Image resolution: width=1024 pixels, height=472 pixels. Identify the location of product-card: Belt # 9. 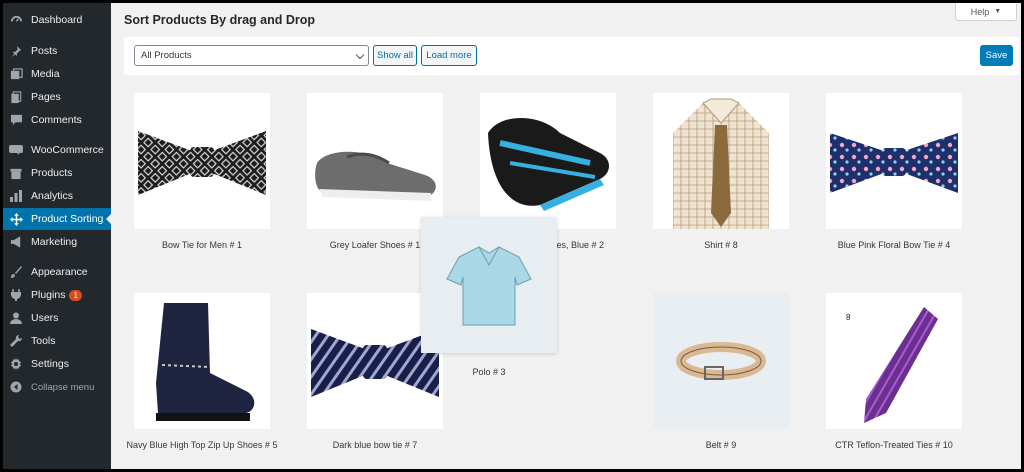
(721, 371).